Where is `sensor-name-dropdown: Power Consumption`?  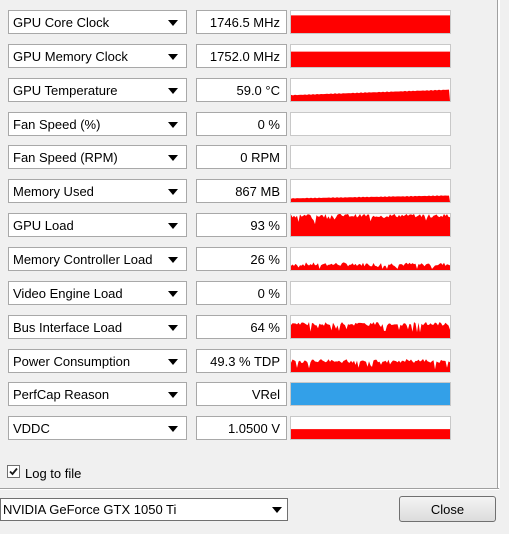 sensor-name-dropdown: Power Consumption is located at coordinates (97, 361).